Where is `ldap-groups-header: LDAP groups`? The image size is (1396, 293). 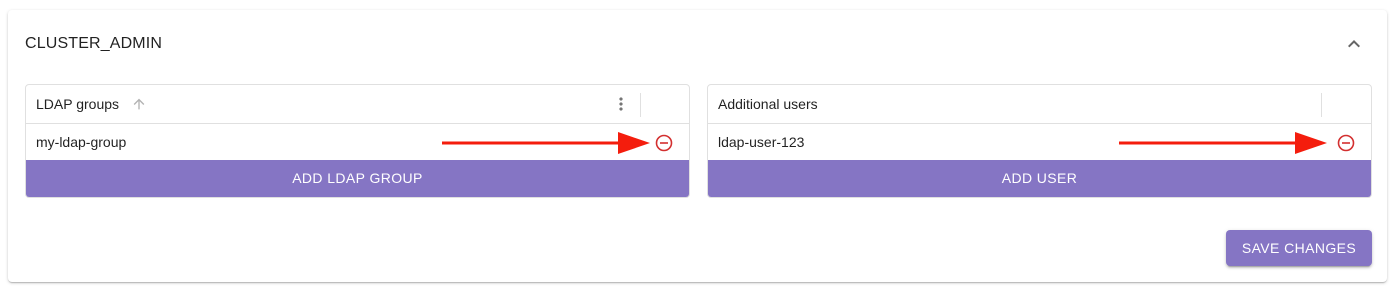 ldap-groups-header: LDAP groups is located at coordinates (357, 104).